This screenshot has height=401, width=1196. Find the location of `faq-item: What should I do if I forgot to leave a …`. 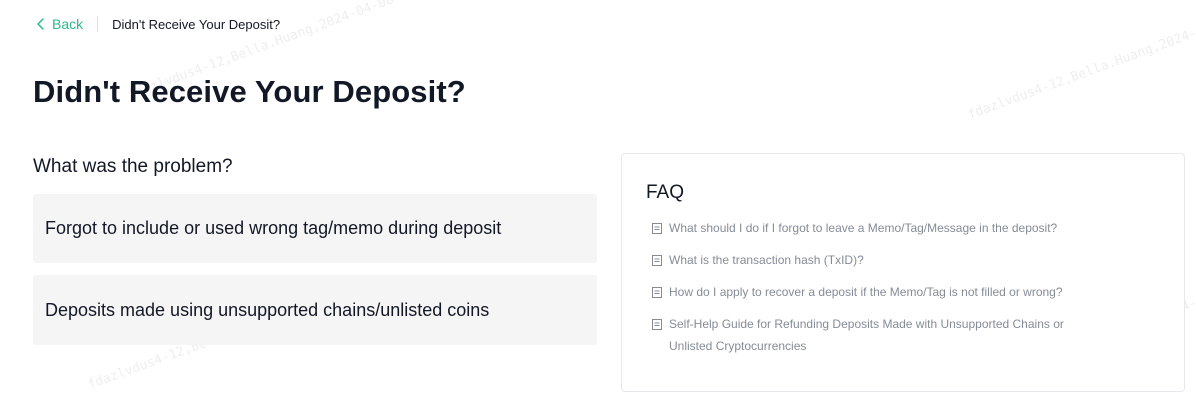

faq-item: What should I do if I forgot to leave a … is located at coordinates (908, 228).